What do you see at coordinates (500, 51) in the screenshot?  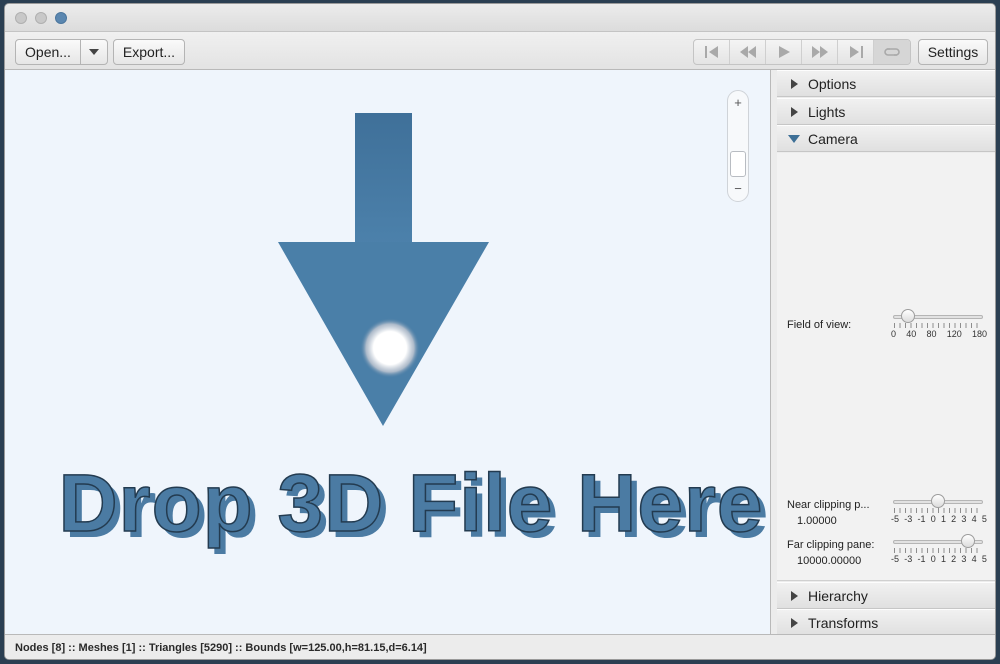 I see `toolbar: Open... Export... Settings` at bounding box center [500, 51].